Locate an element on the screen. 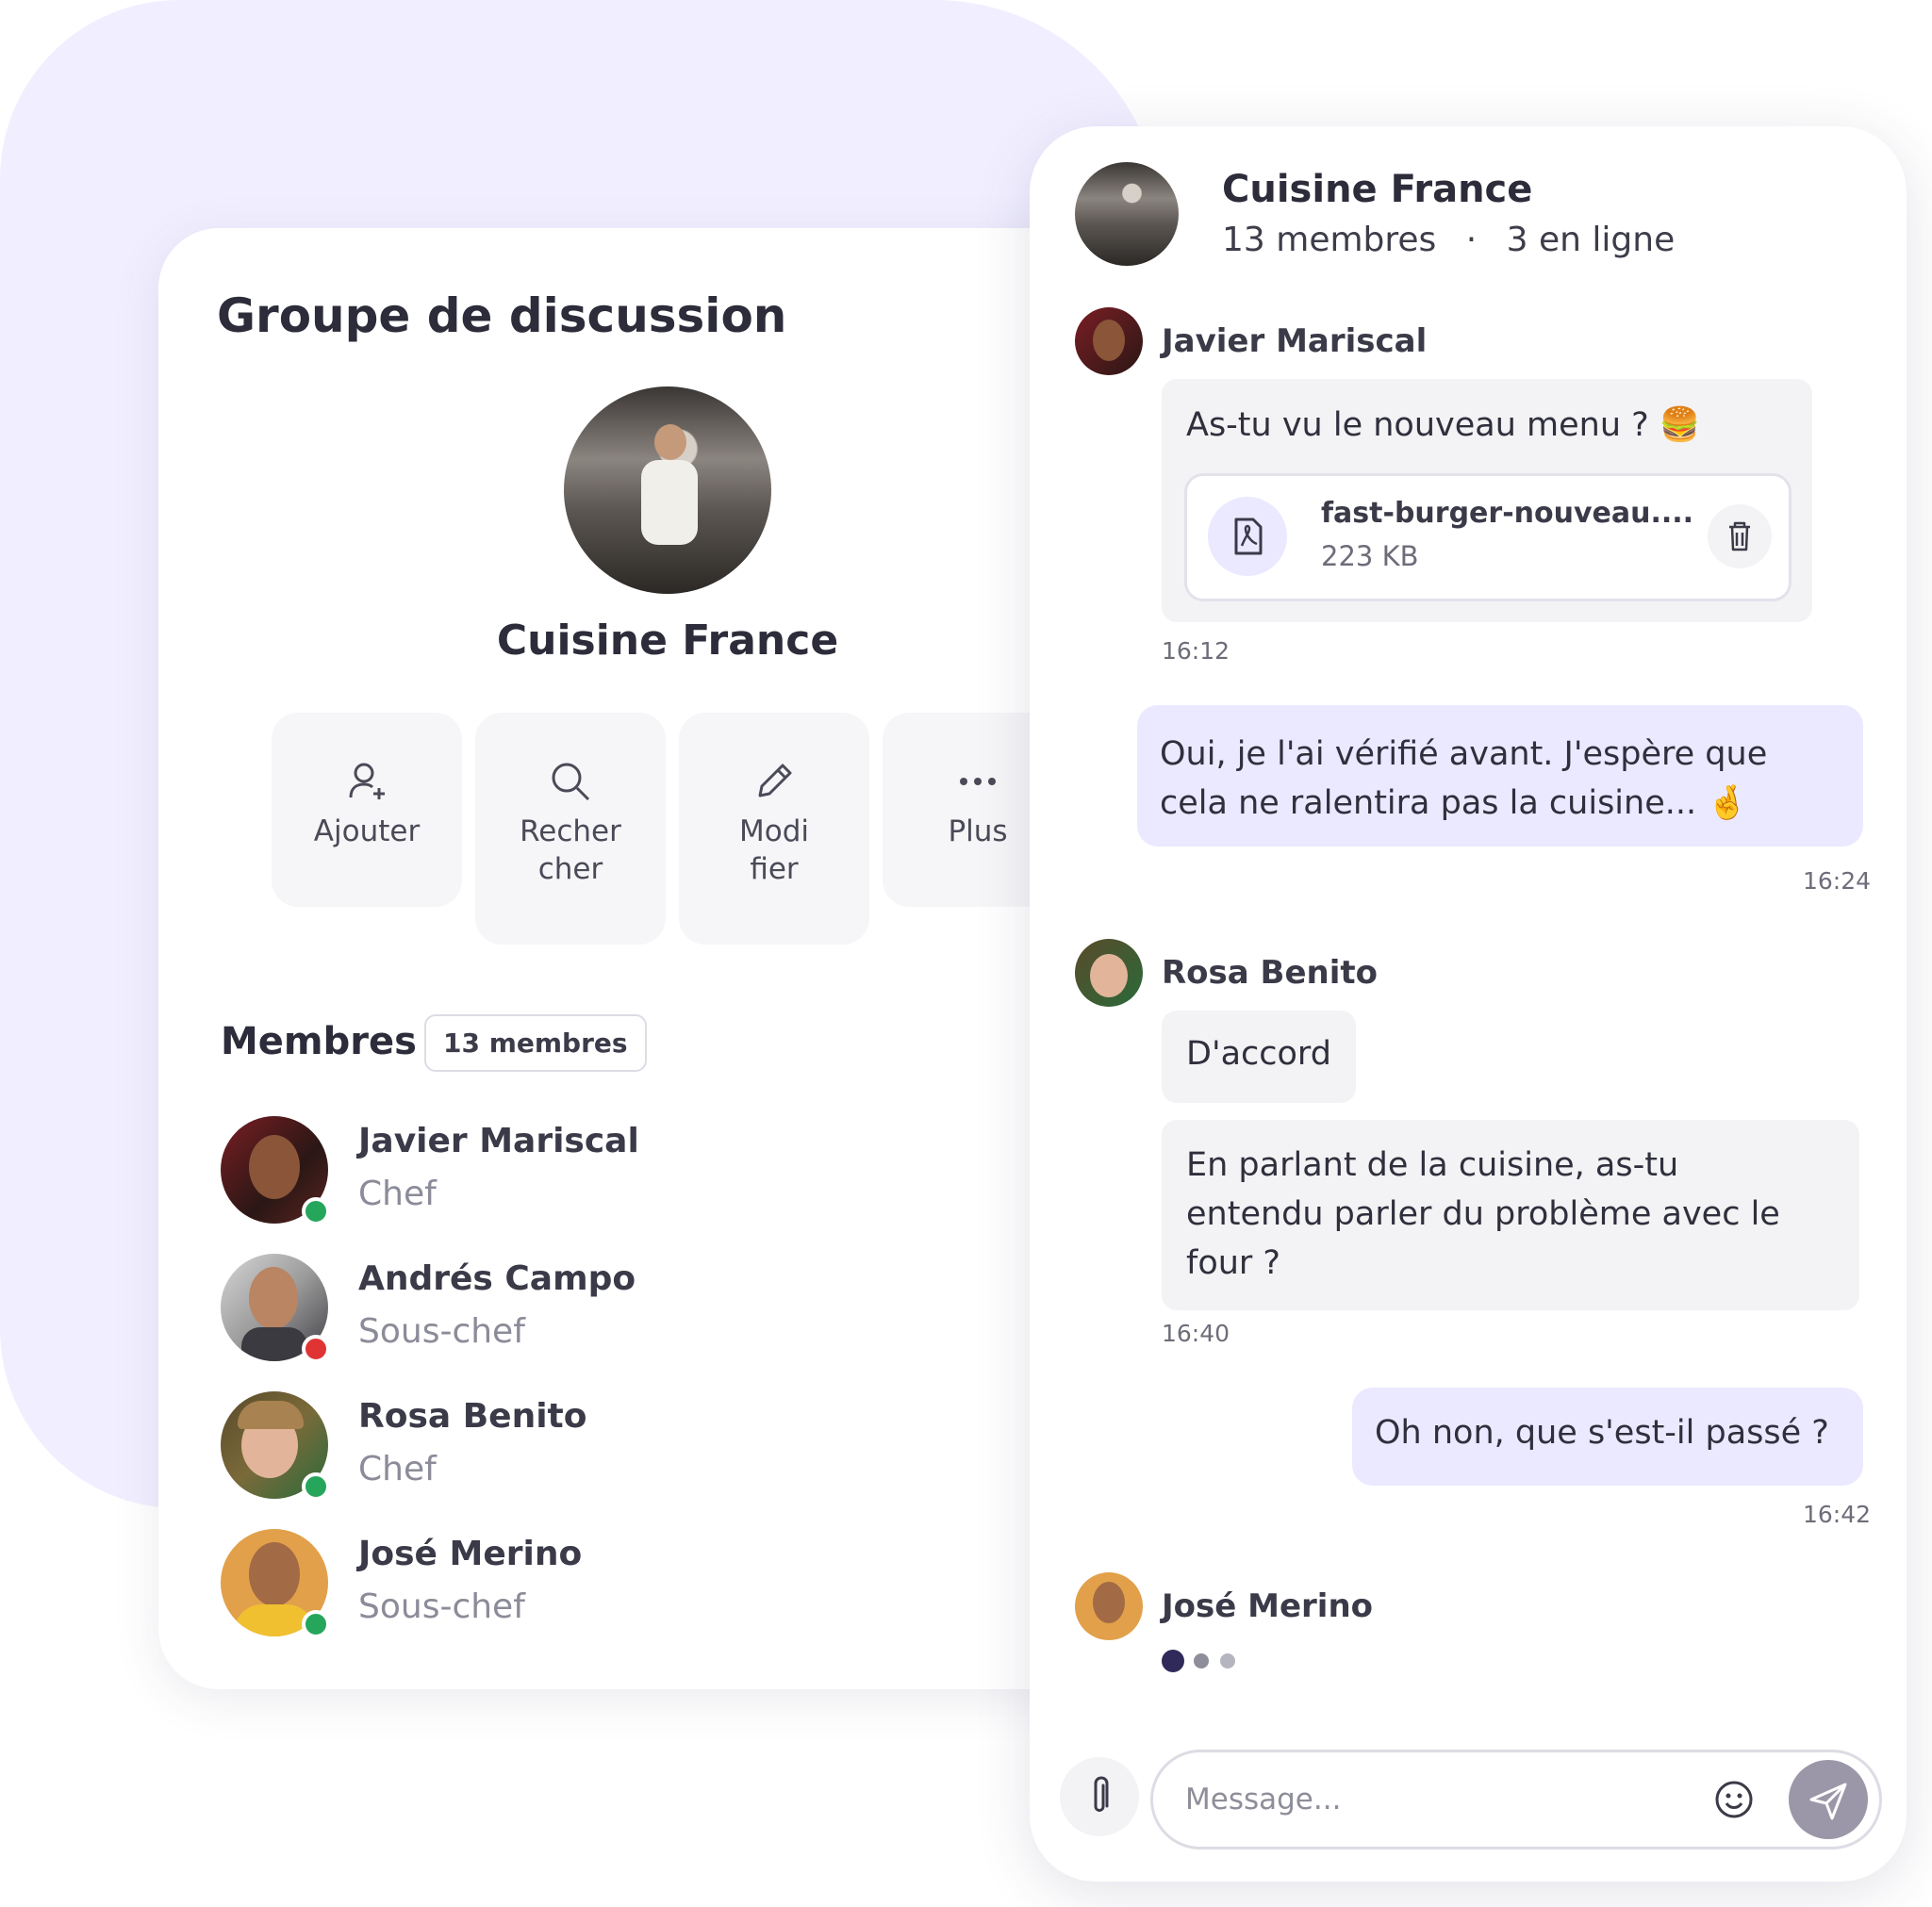 This screenshot has height=1907, width=1932. message-time: 16:42 is located at coordinates (1837, 1514).